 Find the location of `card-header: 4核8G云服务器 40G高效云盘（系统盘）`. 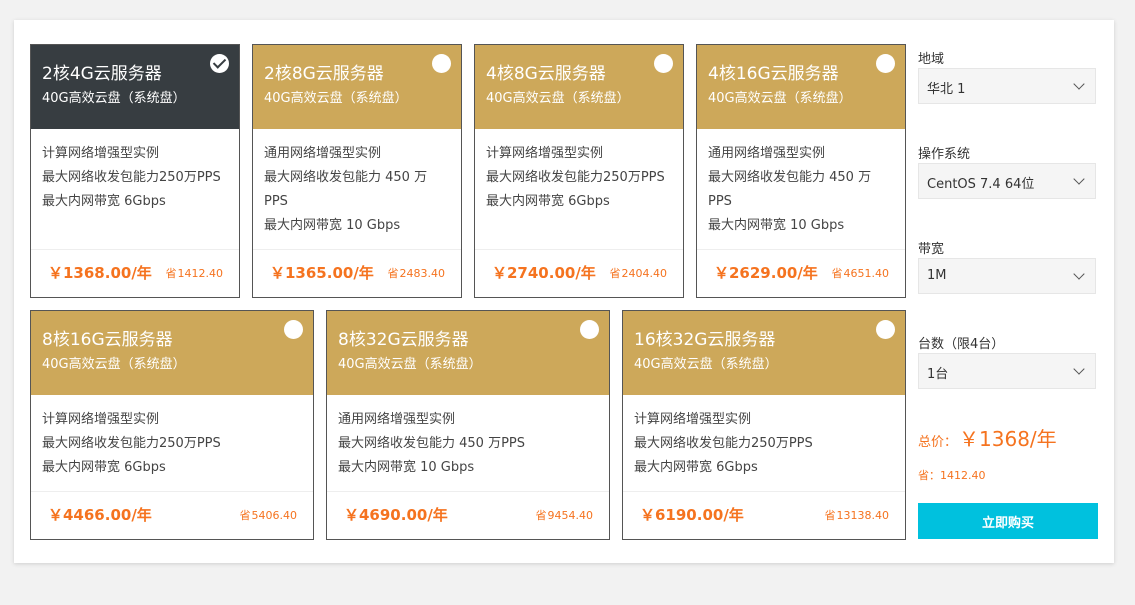

card-header: 4核8G云服务器 40G高效云盘（系统盘） is located at coordinates (579, 87).